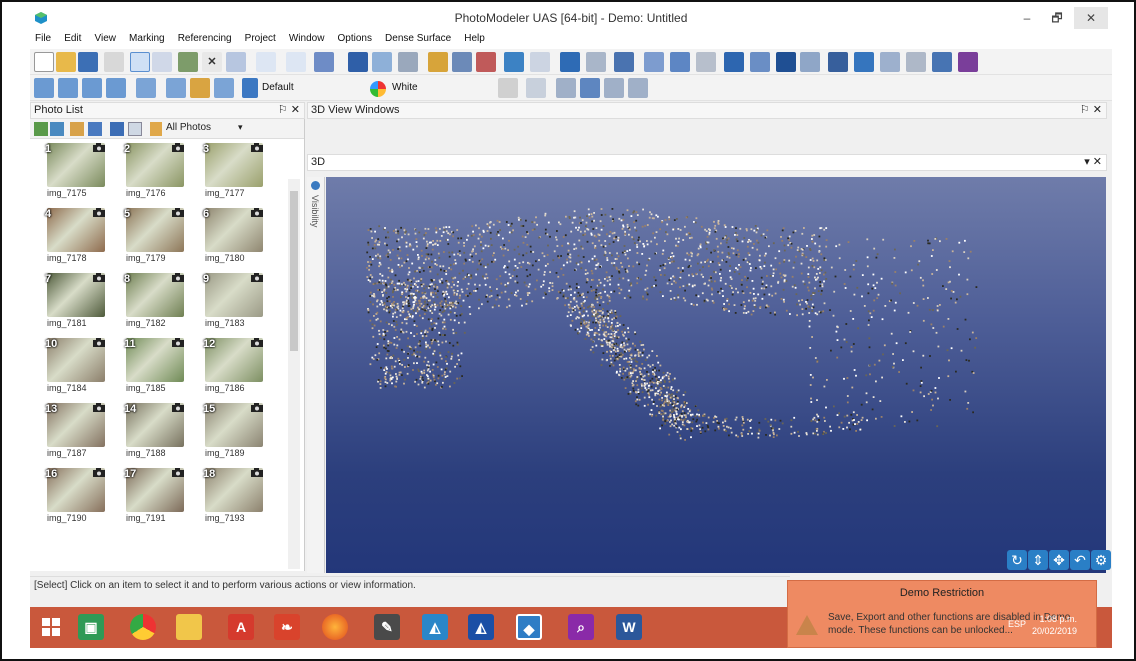 The width and height of the screenshot is (1136, 661). I want to click on photo-thumbnail: 2 img_7176, so click(155, 175).